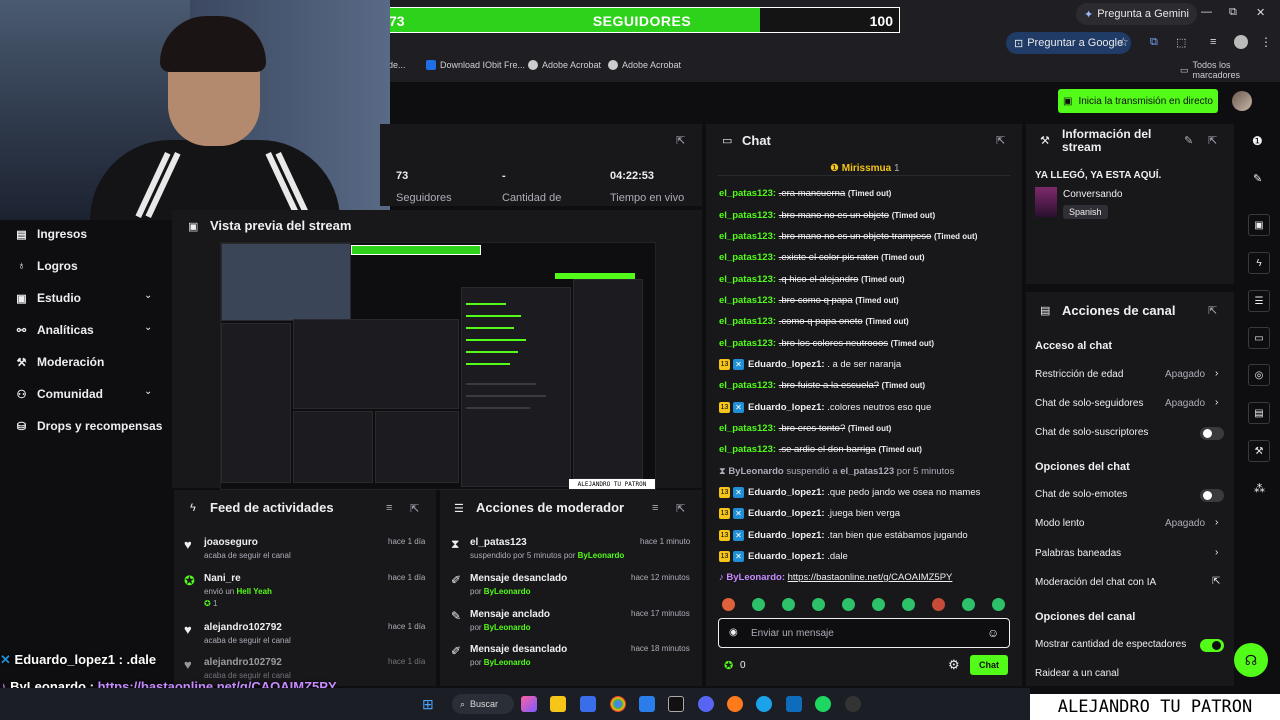 Image resolution: width=1280 pixels, height=720 pixels. I want to click on store-icon, so click(588, 704).